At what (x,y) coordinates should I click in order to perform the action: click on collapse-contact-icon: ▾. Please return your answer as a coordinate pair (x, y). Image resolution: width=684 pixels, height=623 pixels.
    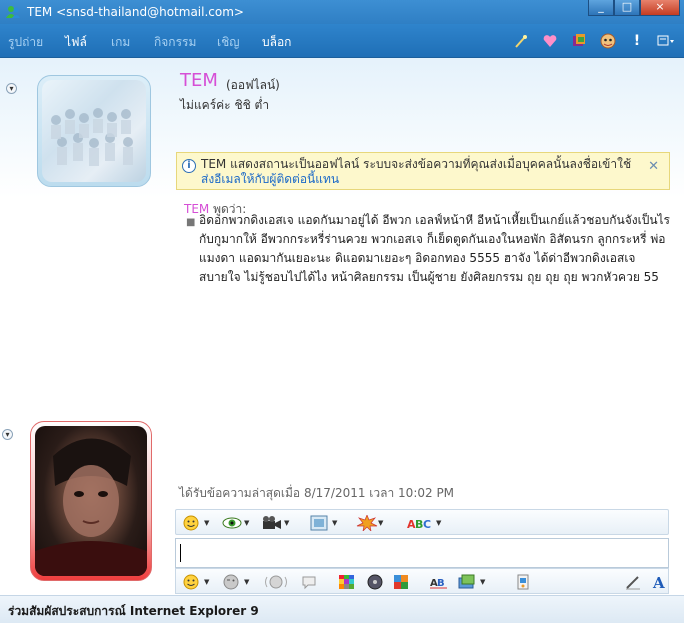
    Looking at the image, I should click on (11, 88).